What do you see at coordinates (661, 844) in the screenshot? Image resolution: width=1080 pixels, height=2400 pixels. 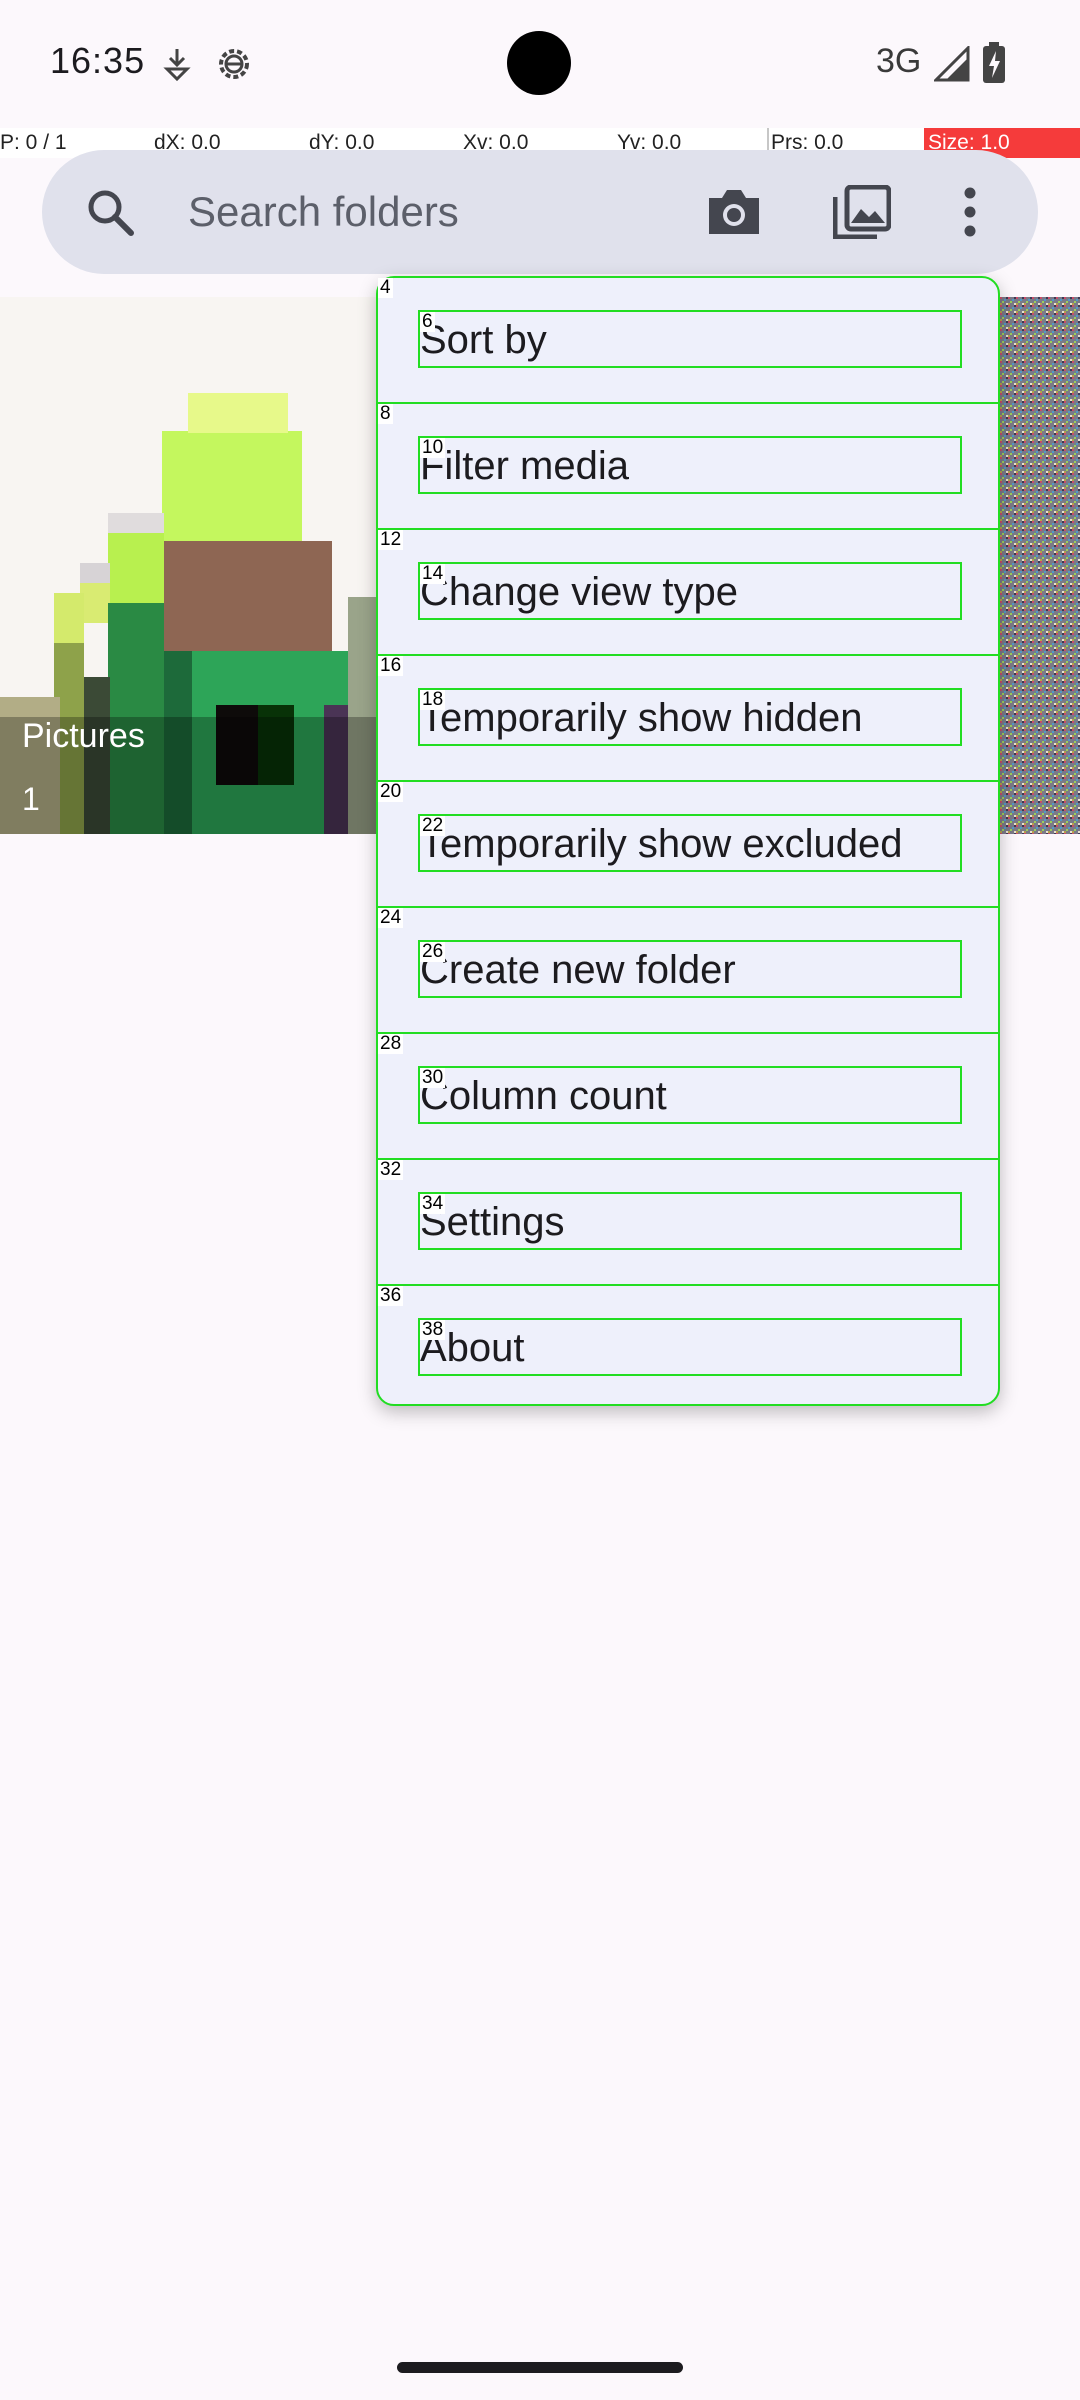 I see `menu-item-label: Temporarily show excluded` at bounding box center [661, 844].